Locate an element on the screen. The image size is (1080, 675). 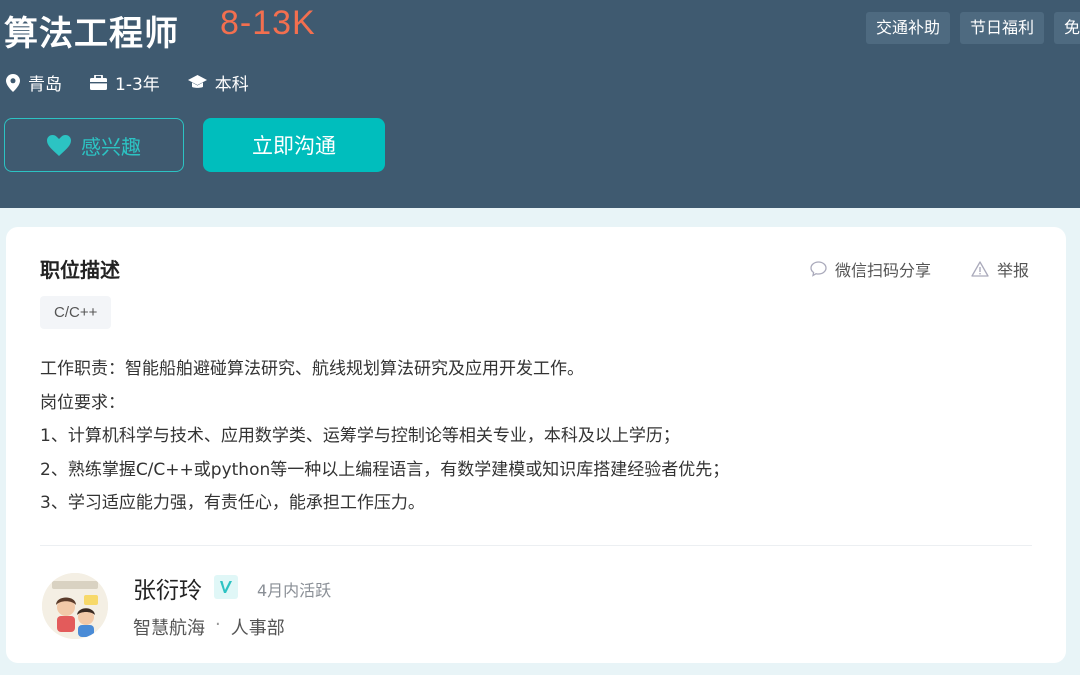
report-label: 举报 is located at coordinates (1013, 270).